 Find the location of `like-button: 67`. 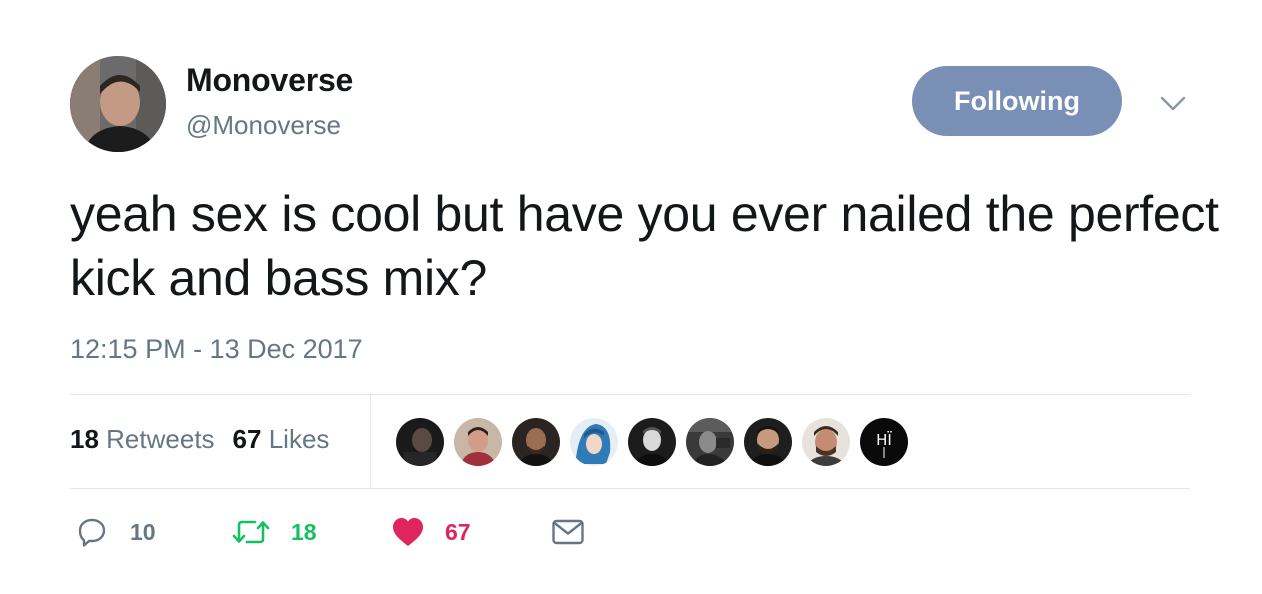

like-button: 67 is located at coordinates (471, 532).